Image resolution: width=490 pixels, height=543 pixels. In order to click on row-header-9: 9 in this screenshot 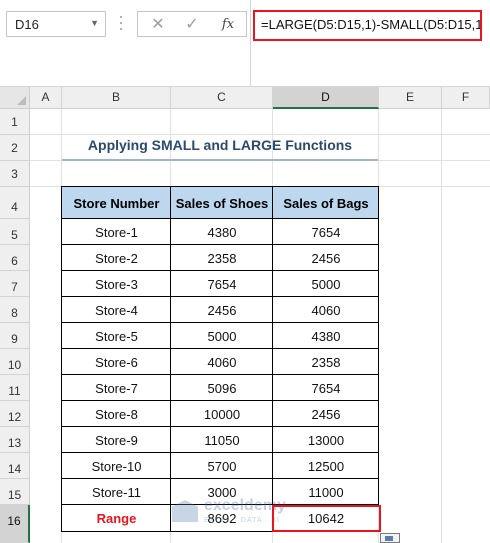, I will do `click(15, 336)`.